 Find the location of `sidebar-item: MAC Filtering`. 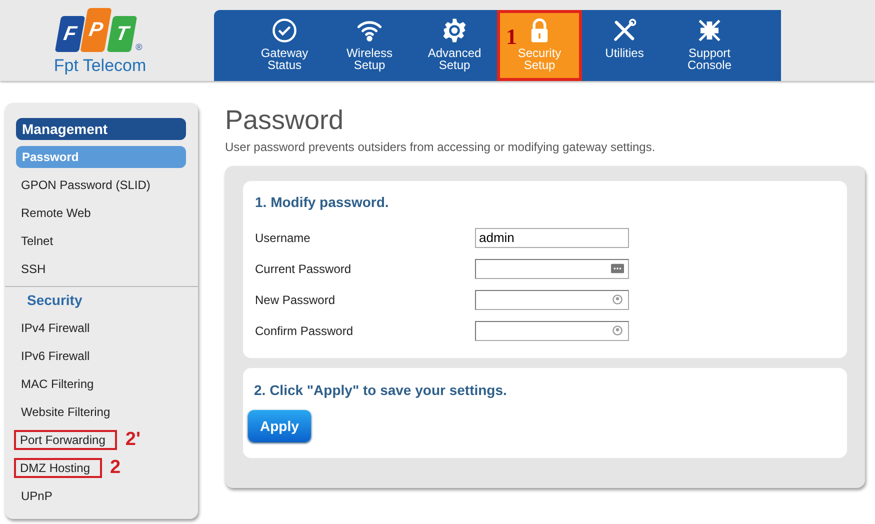

sidebar-item: MAC Filtering is located at coordinates (57, 384).